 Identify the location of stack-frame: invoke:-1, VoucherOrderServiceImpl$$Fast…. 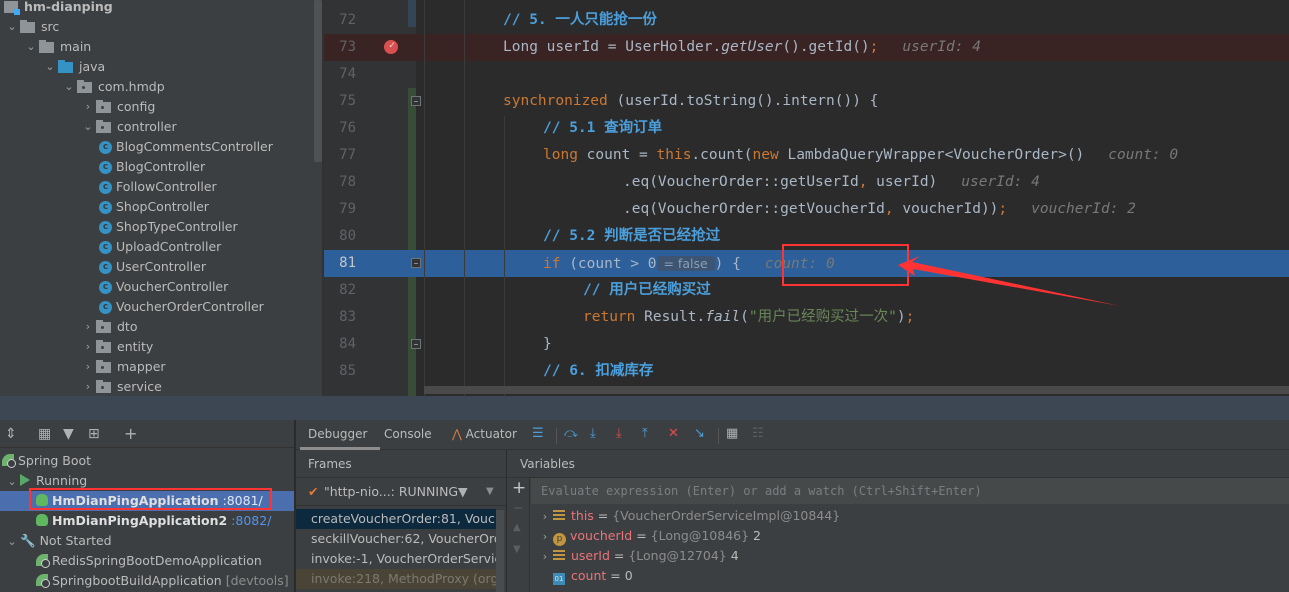
(396, 559).